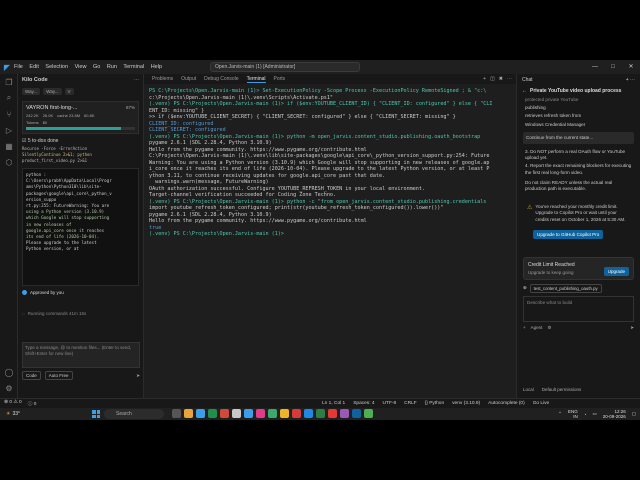  I want to click on task-percent: 87%, so click(130, 107).